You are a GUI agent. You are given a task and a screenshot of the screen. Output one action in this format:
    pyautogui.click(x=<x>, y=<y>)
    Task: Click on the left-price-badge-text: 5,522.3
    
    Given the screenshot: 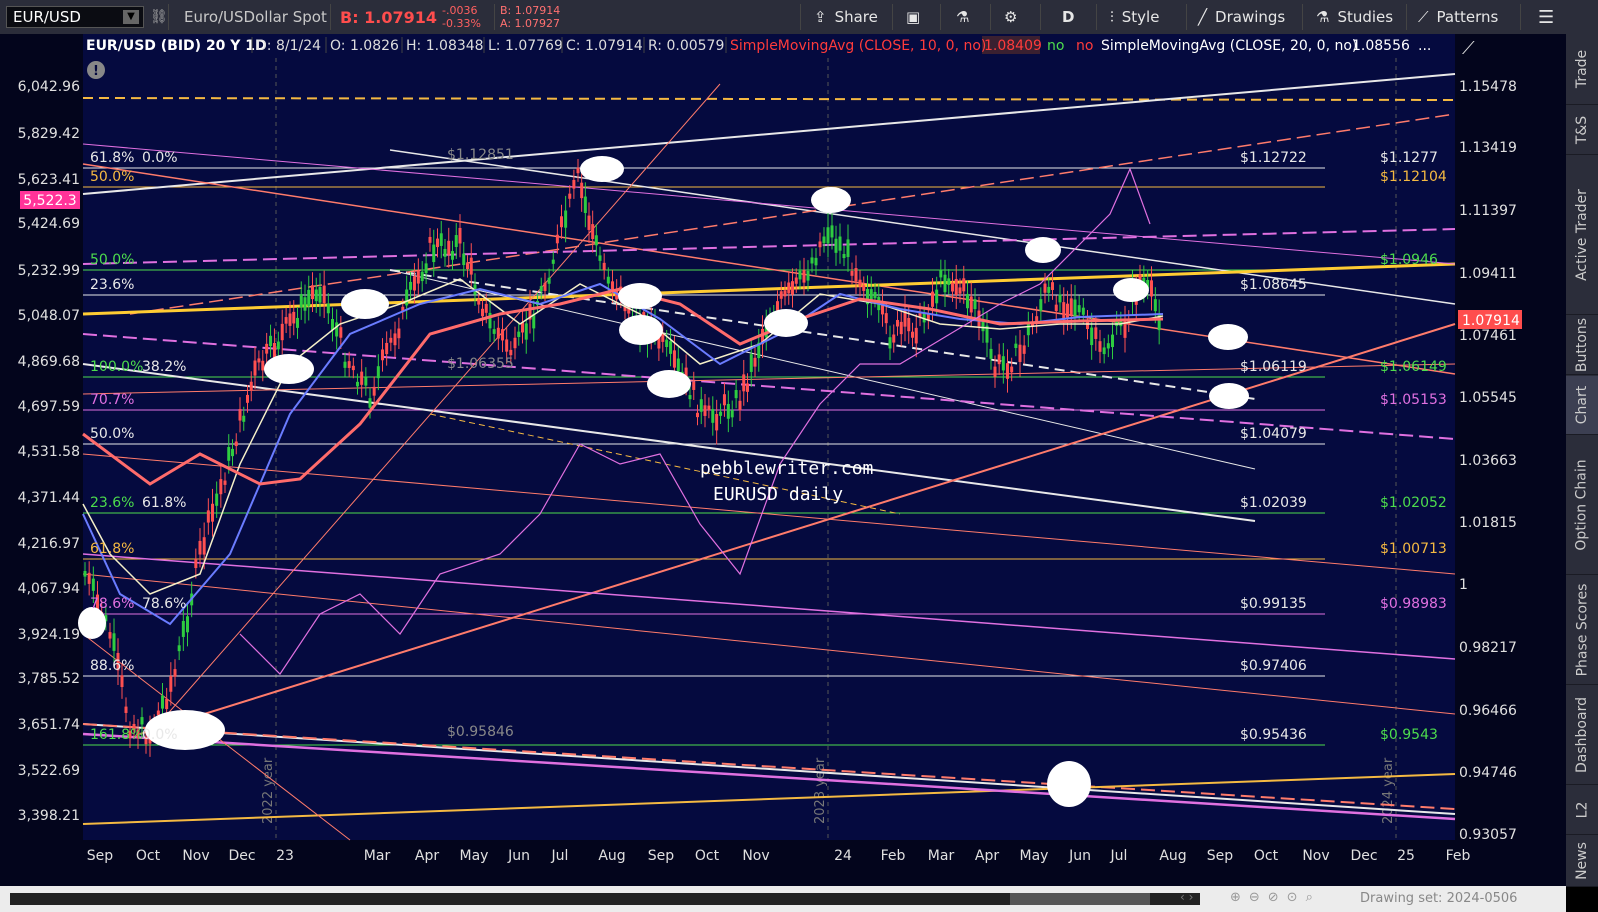 What is the action you would take?
    pyautogui.click(x=49, y=201)
    